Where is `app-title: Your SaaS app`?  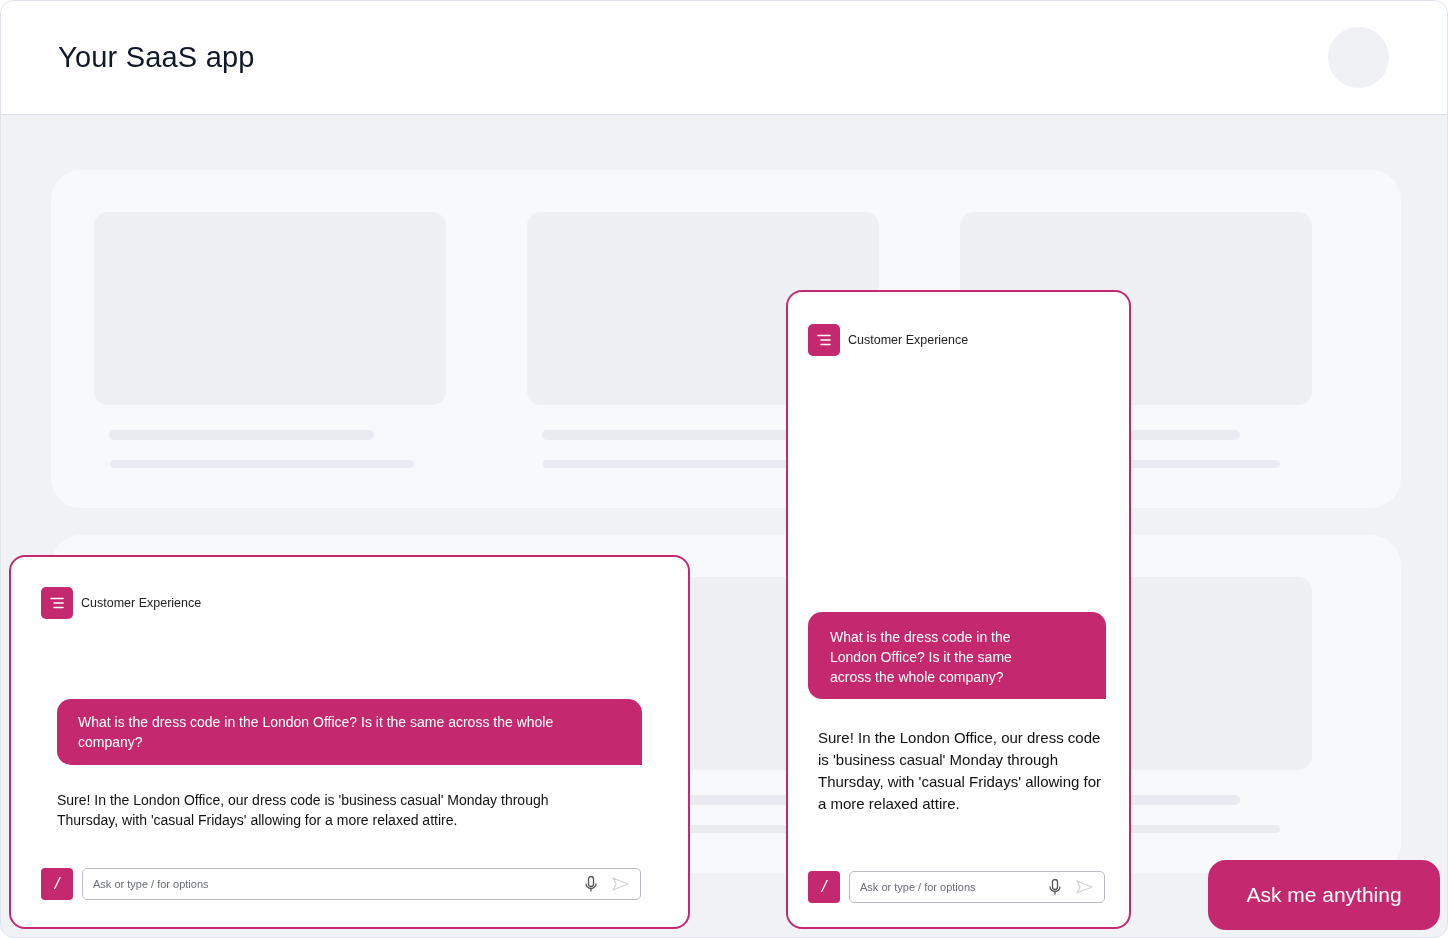
app-title: Your SaaS app is located at coordinates (156, 57).